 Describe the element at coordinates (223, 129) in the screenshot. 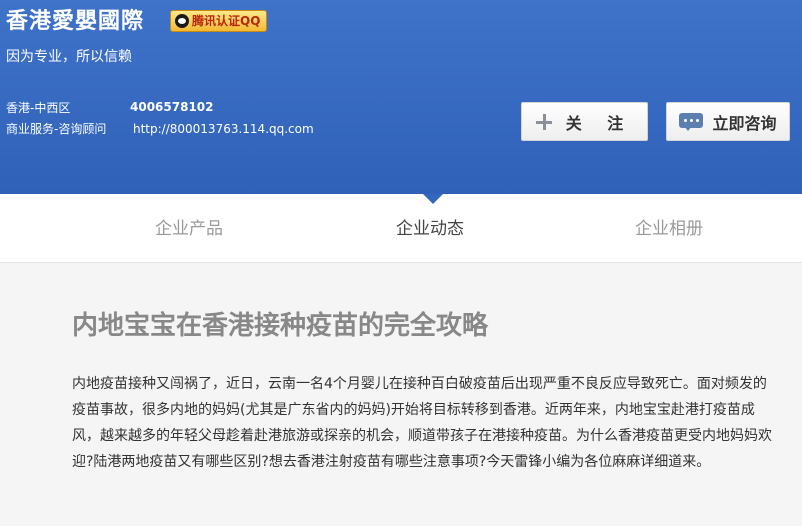

I see `company-url: http://800013763.114.qq.com` at that location.